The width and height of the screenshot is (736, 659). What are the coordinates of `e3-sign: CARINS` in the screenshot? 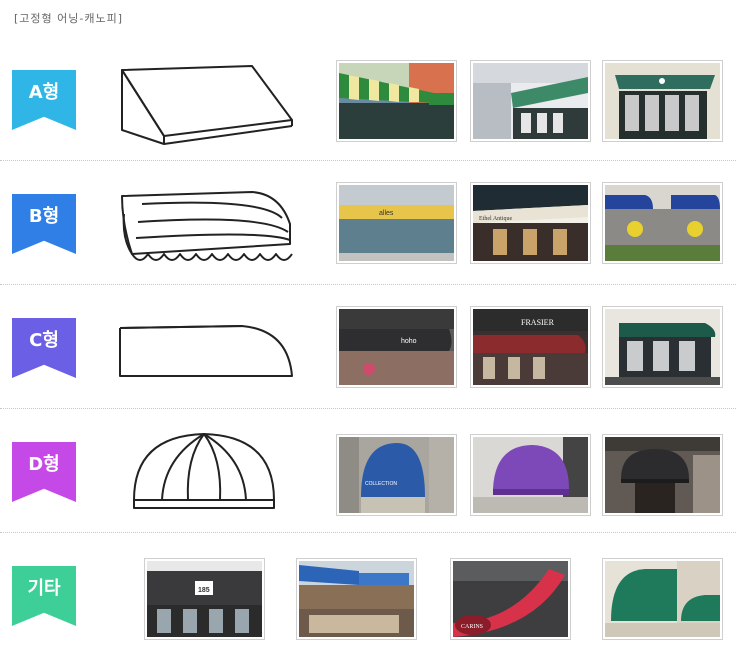 It's located at (472, 627).